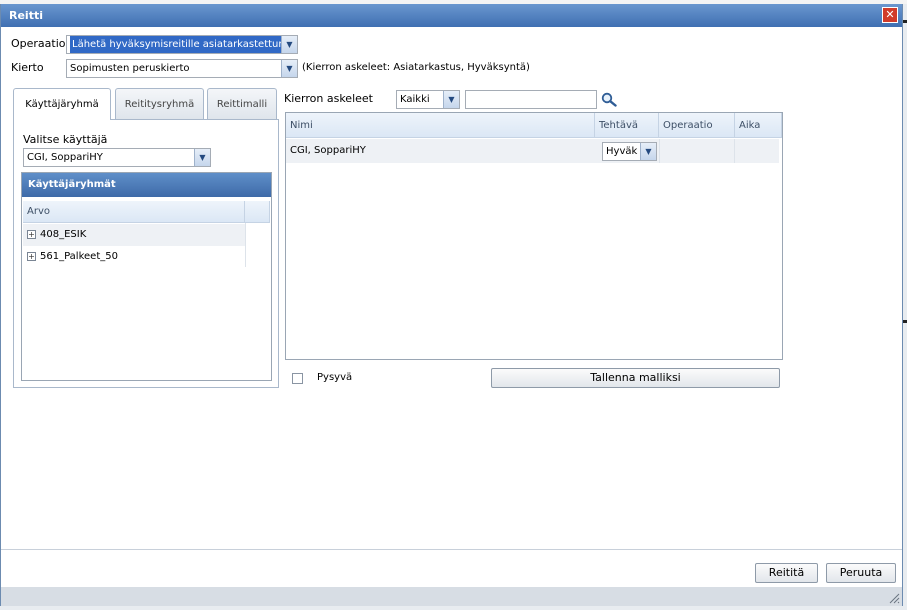 The height and width of the screenshot is (610, 907). Describe the element at coordinates (245, 245) in the screenshot. I see `grid-column-divider` at that location.